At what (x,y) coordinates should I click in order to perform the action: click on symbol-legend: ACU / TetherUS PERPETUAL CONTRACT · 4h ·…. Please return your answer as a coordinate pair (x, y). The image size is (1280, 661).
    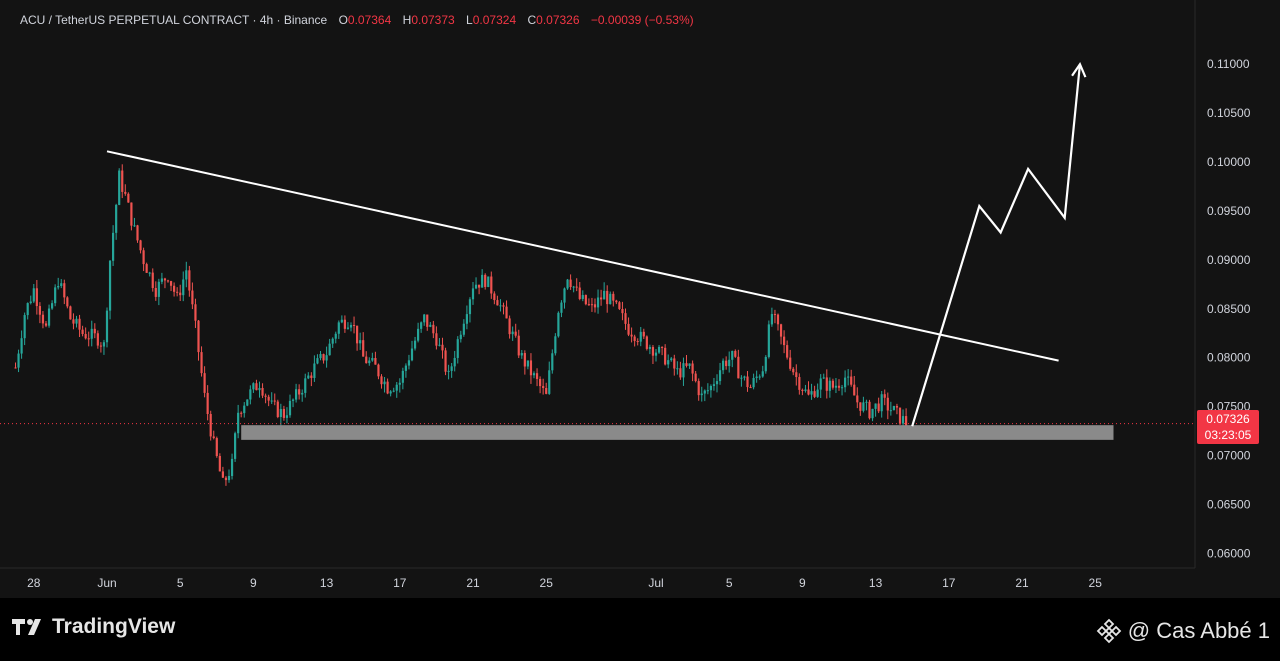
    Looking at the image, I should click on (357, 20).